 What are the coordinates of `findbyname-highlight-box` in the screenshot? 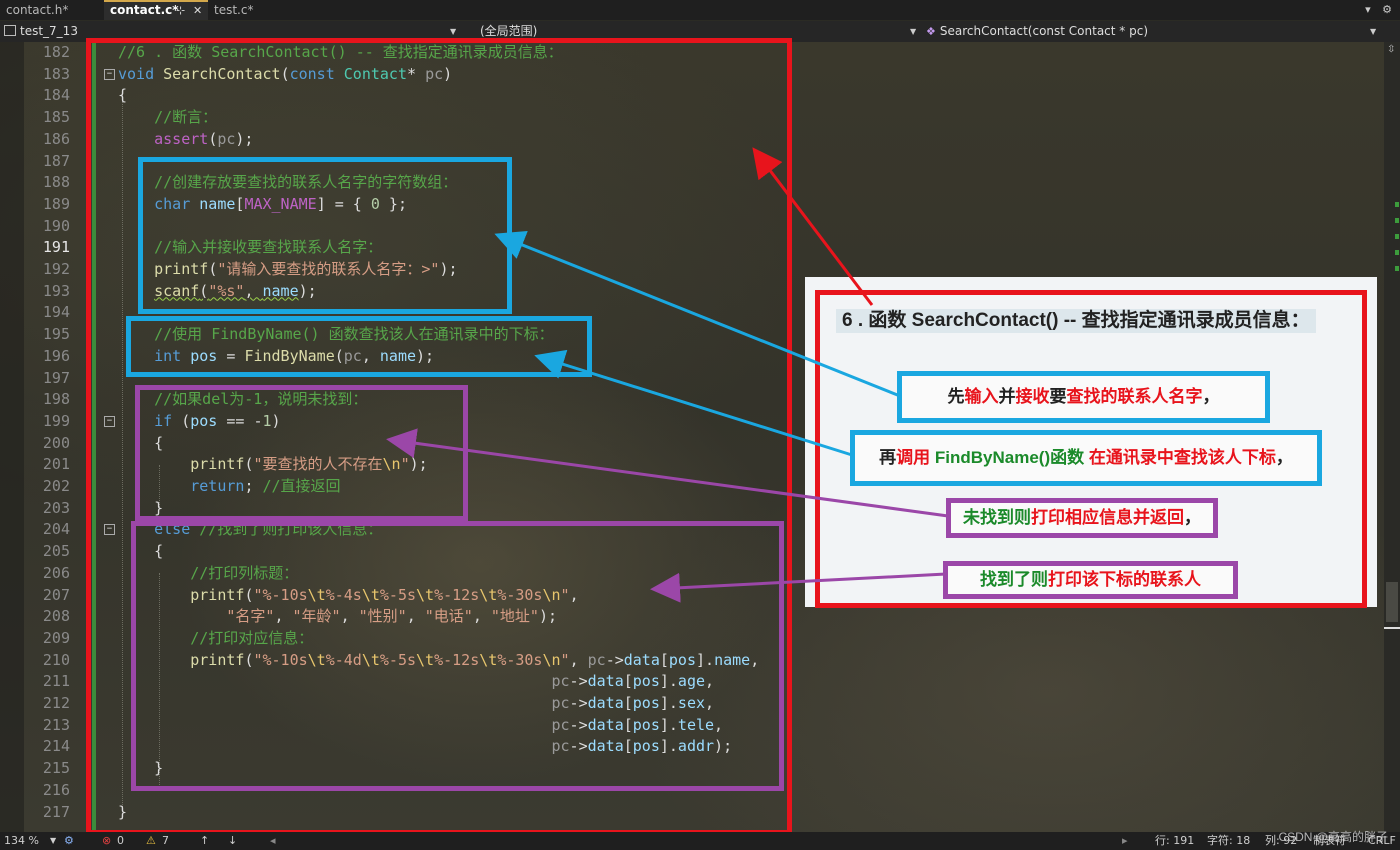 It's located at (359, 346).